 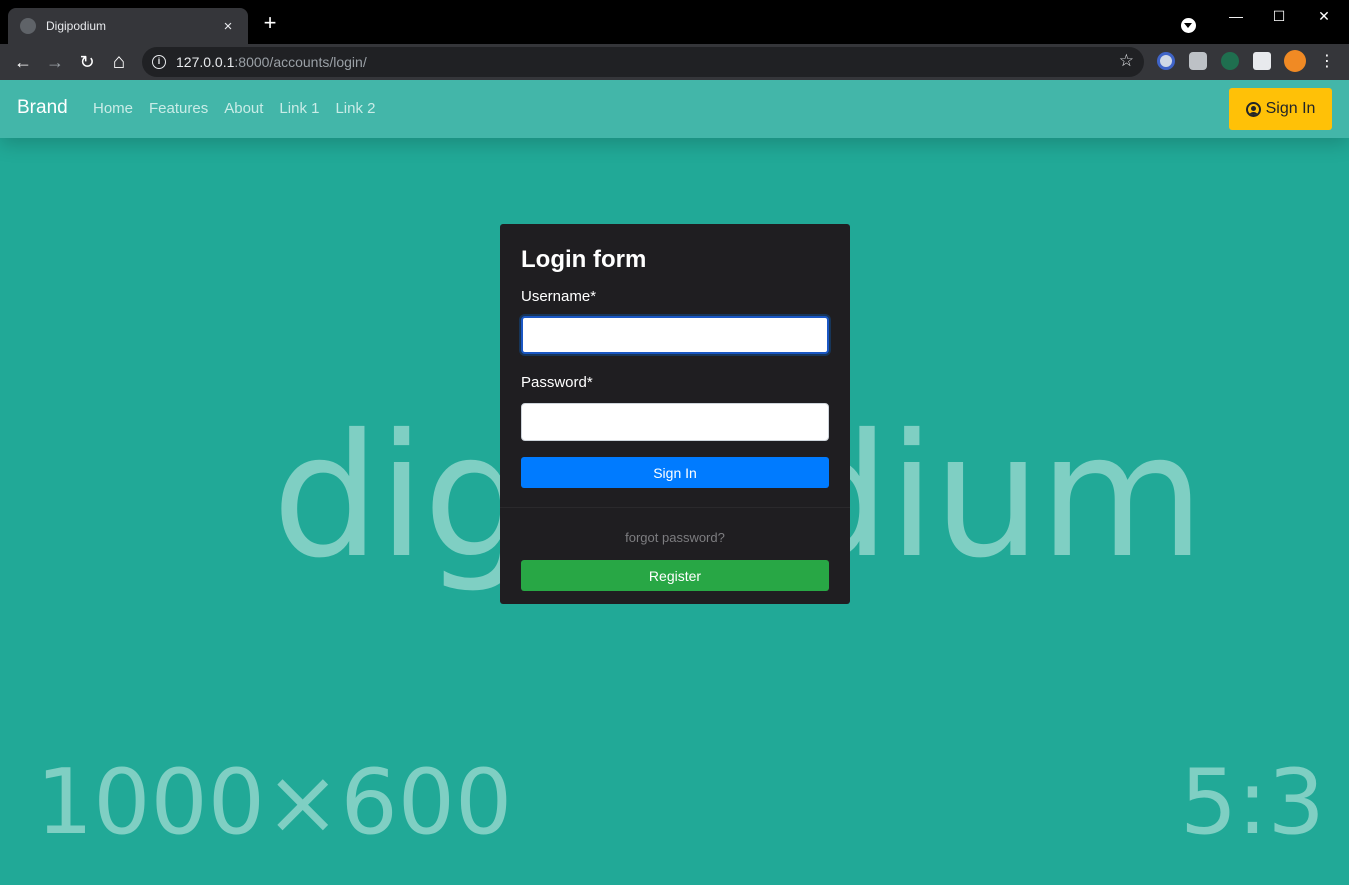 What do you see at coordinates (1252, 802) in the screenshot?
I see `background-watermark-ratio: 5:3` at bounding box center [1252, 802].